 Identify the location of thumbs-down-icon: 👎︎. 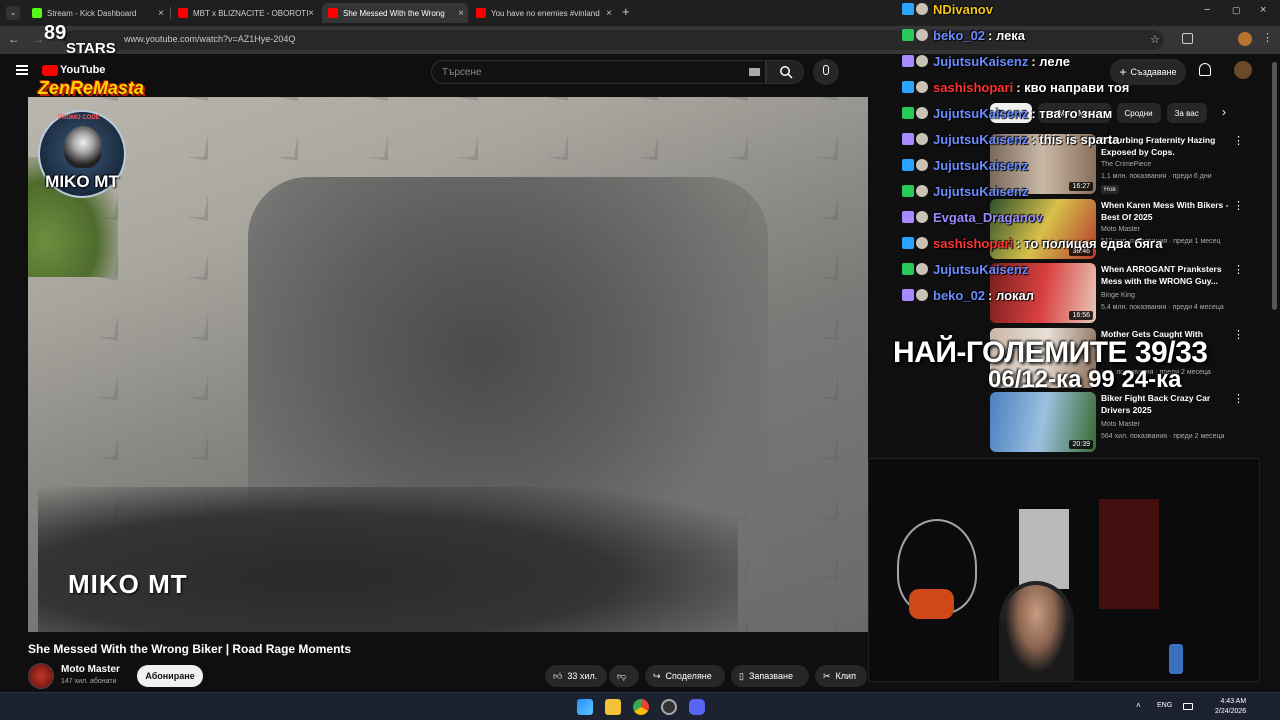
(622, 675).